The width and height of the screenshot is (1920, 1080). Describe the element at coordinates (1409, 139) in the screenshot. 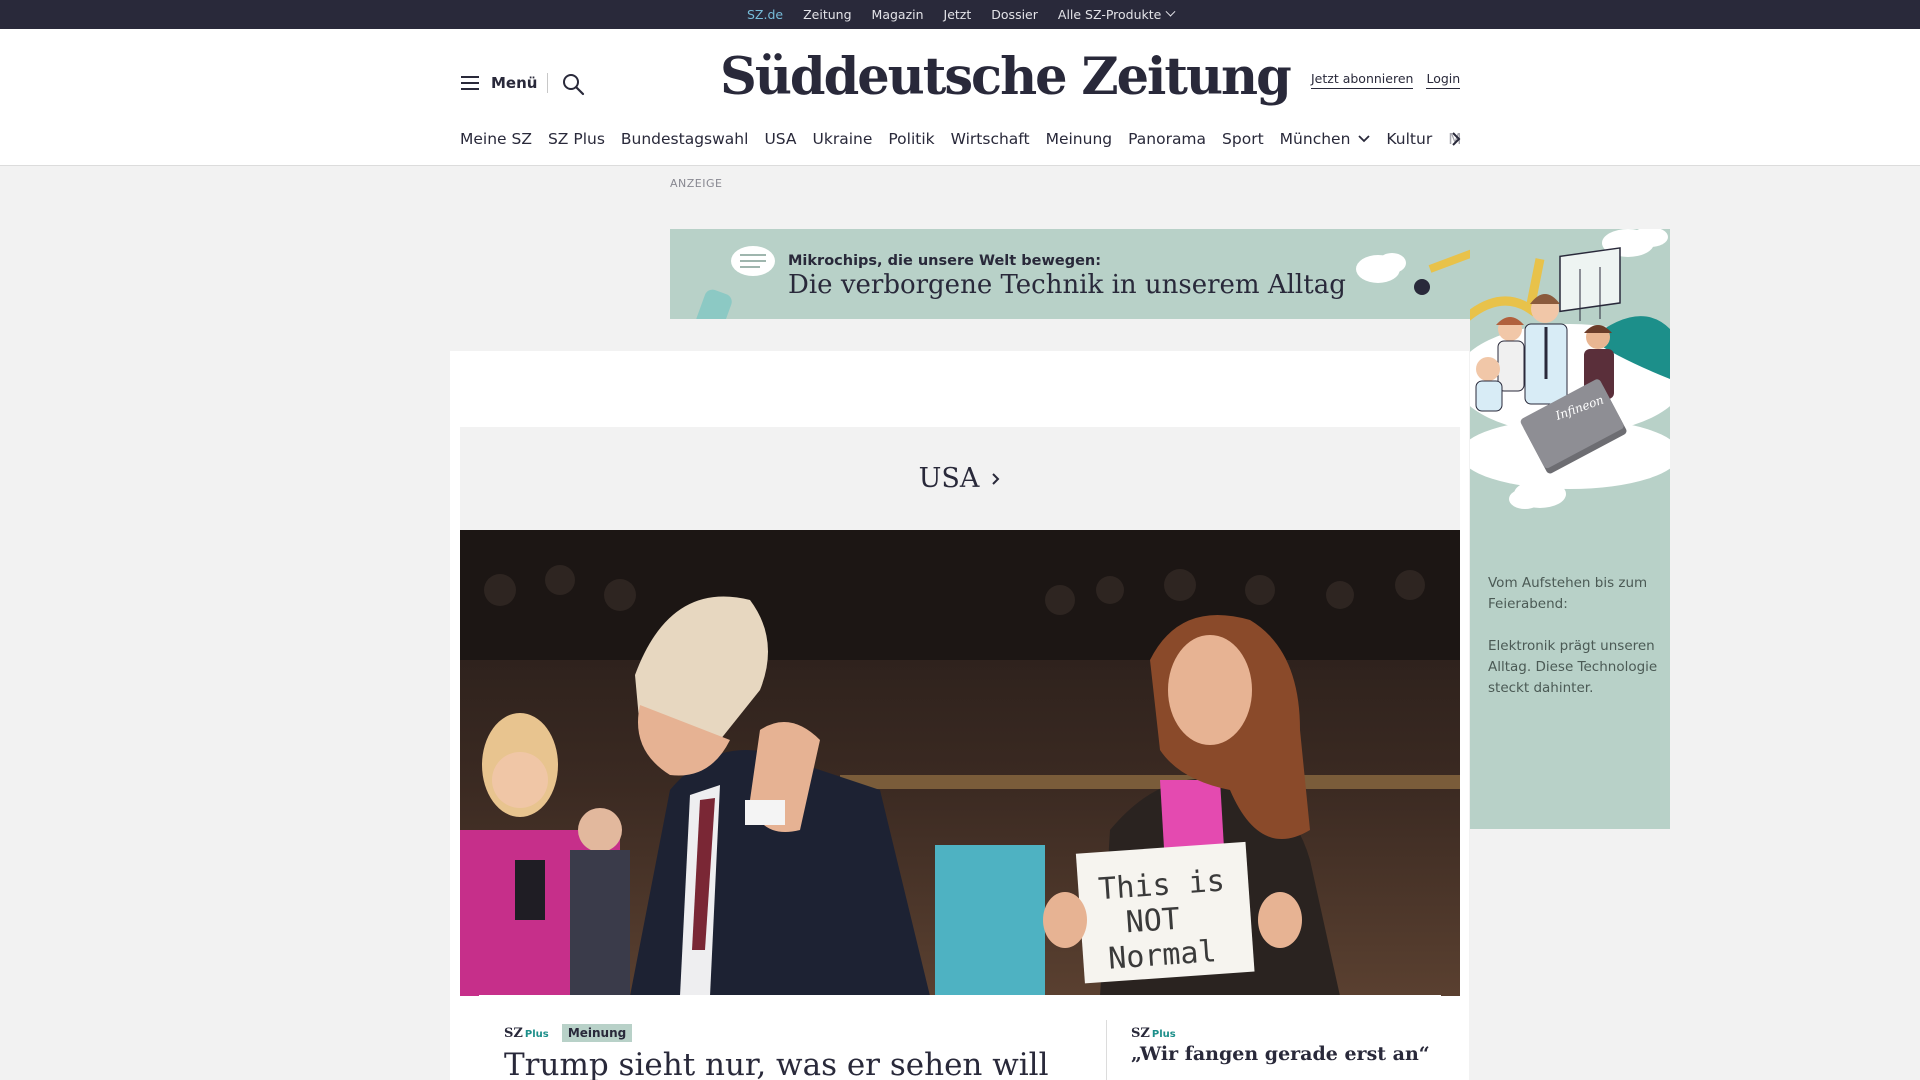

I see `nav-item-kultur: Kultur` at that location.